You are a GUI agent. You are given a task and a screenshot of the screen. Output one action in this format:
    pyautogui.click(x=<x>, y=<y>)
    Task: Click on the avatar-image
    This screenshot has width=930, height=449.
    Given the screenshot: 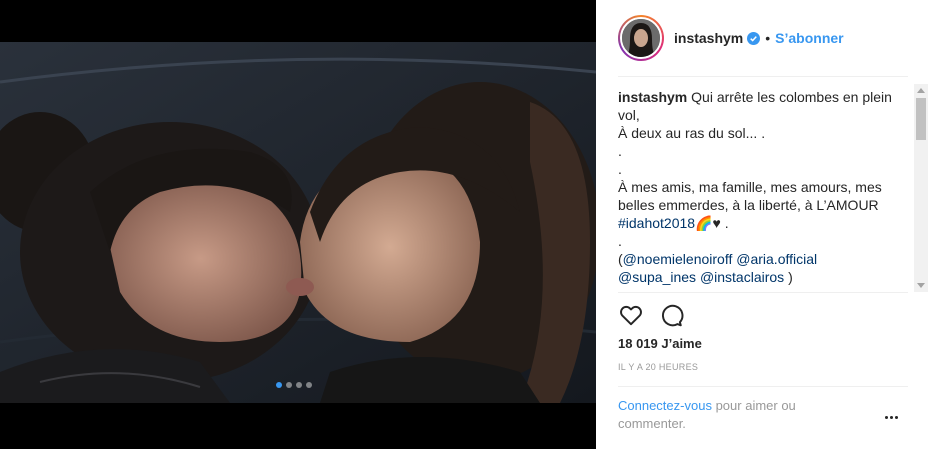 What is the action you would take?
    pyautogui.click(x=641, y=38)
    